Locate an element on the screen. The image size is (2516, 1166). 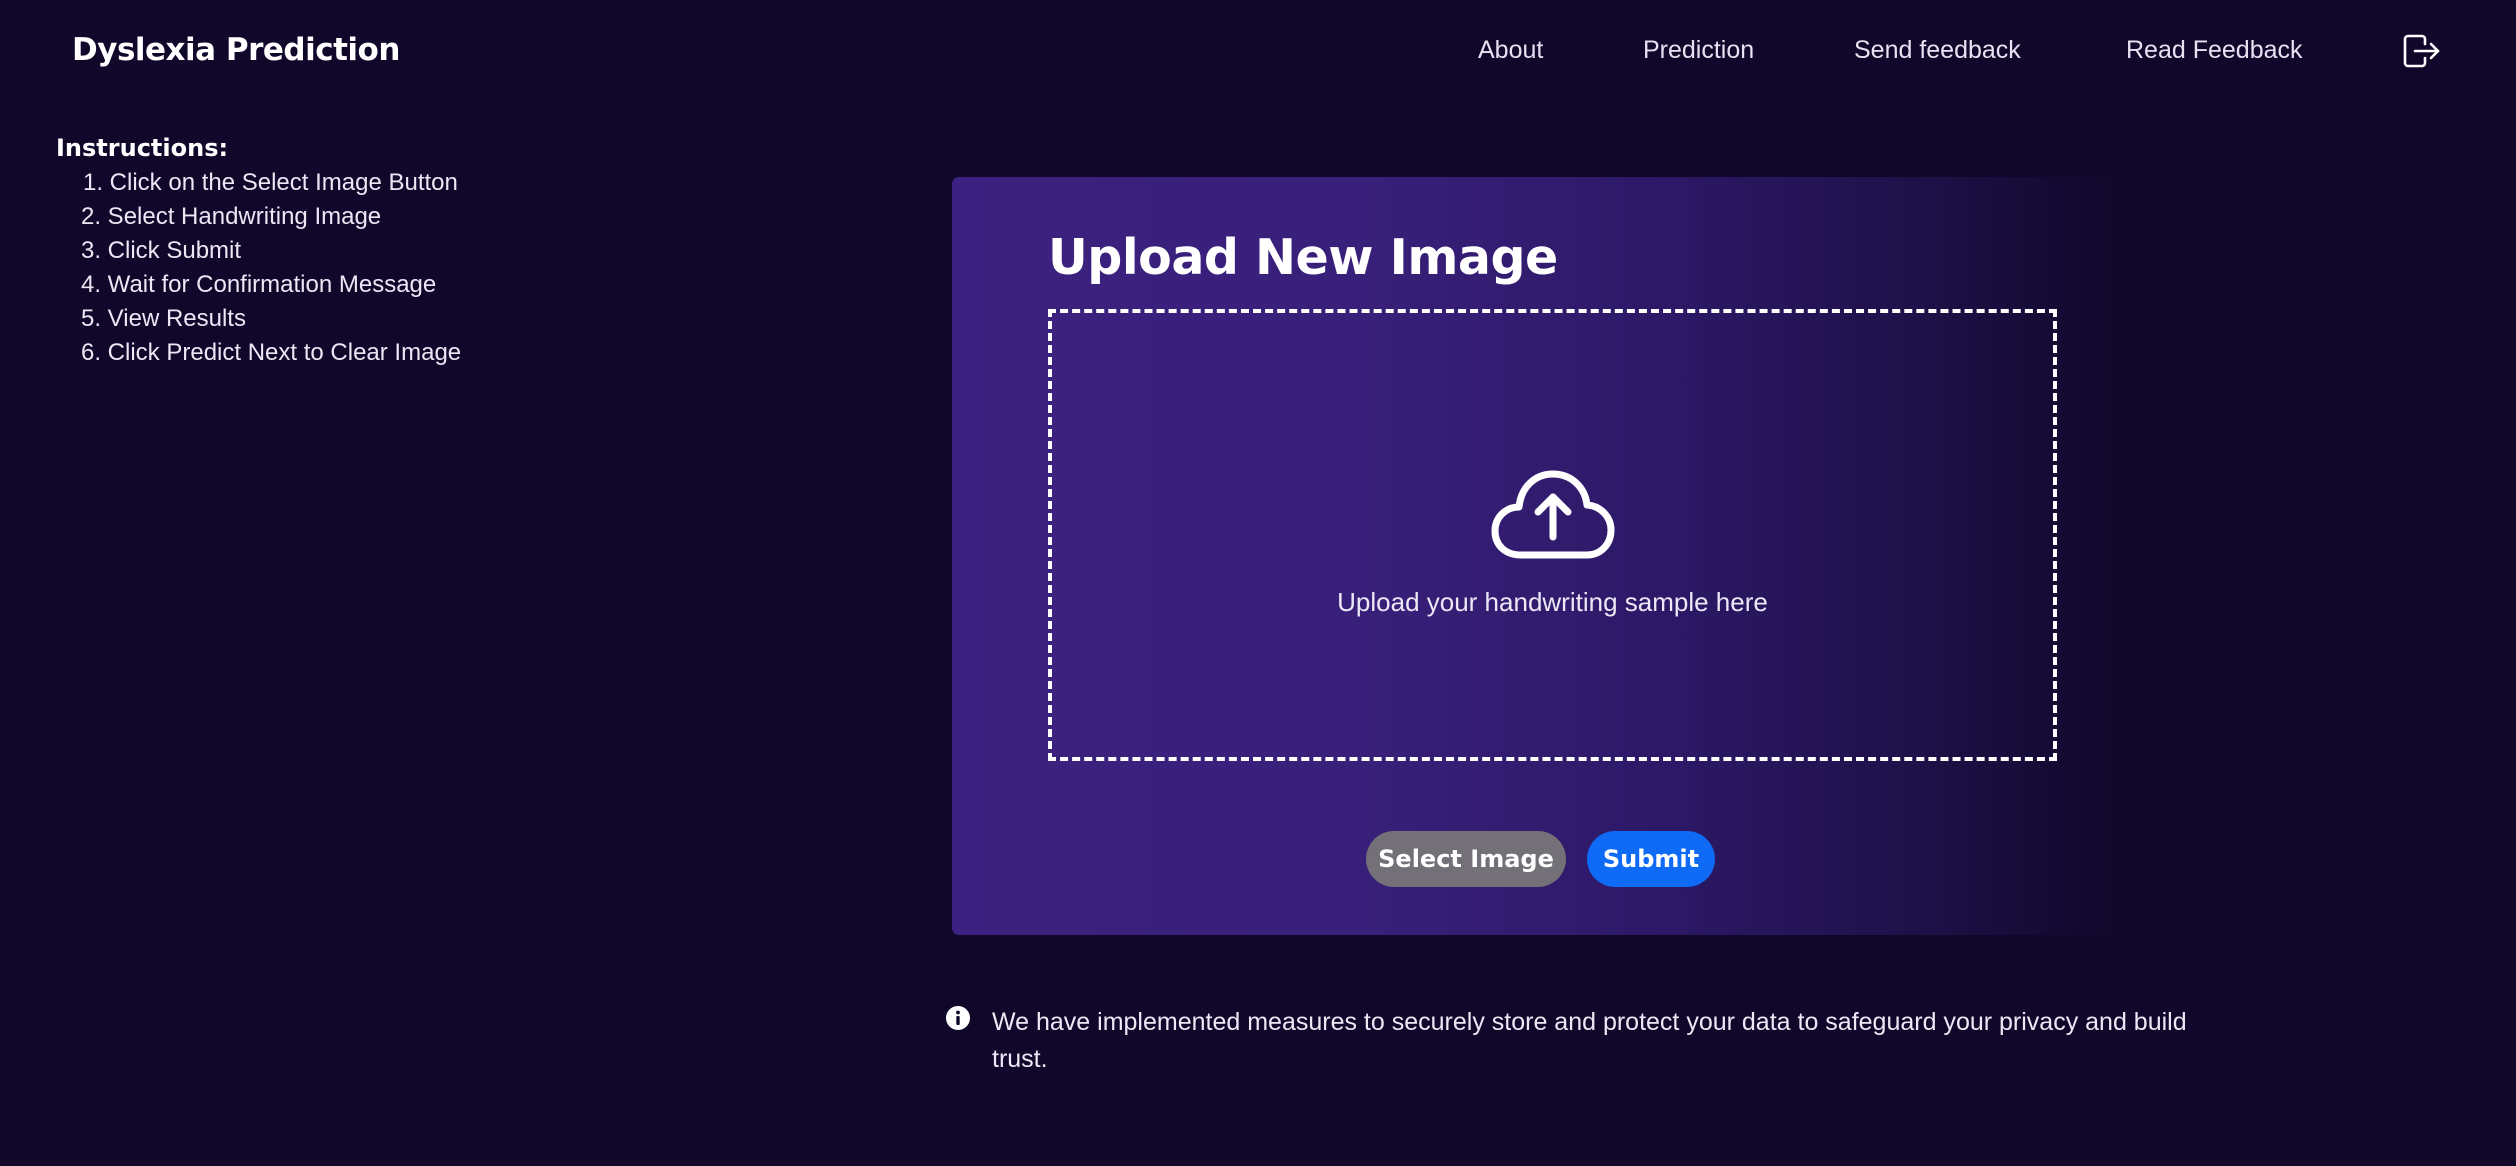
logout-icon is located at coordinates (2422, 51).